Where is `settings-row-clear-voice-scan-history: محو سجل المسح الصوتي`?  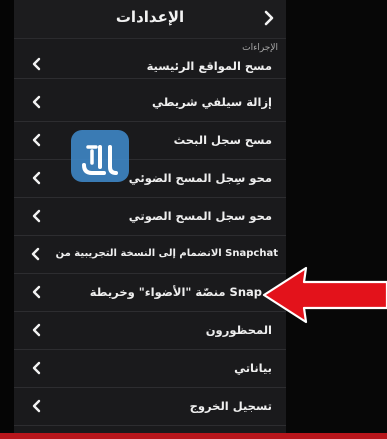 settings-row-clear-voice-scan-history: محو سجل المسح الصوتي is located at coordinates (150, 217).